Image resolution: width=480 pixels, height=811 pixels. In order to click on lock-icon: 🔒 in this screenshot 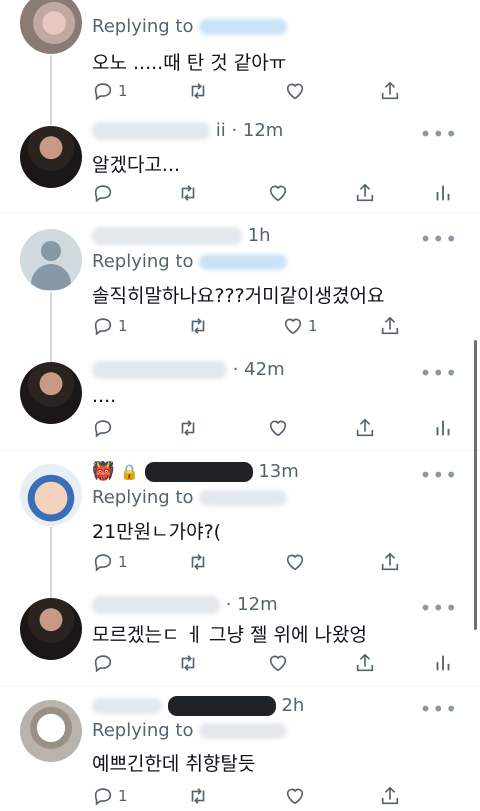, I will do `click(129, 472)`.